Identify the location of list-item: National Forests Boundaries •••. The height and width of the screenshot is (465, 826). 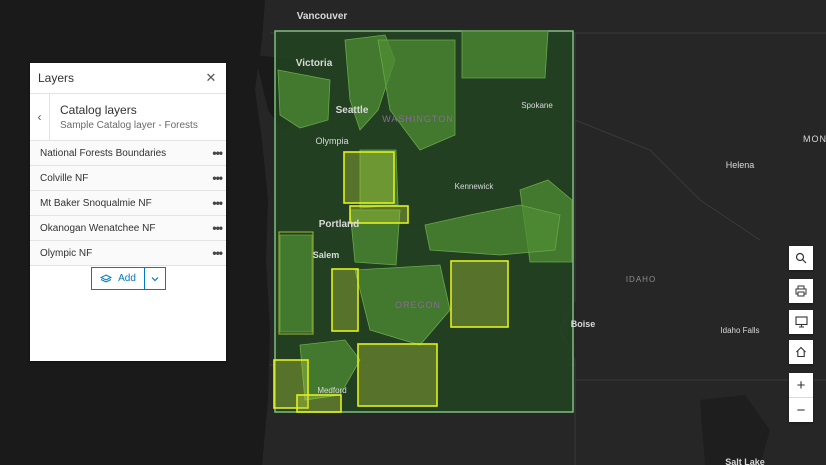
(128, 153).